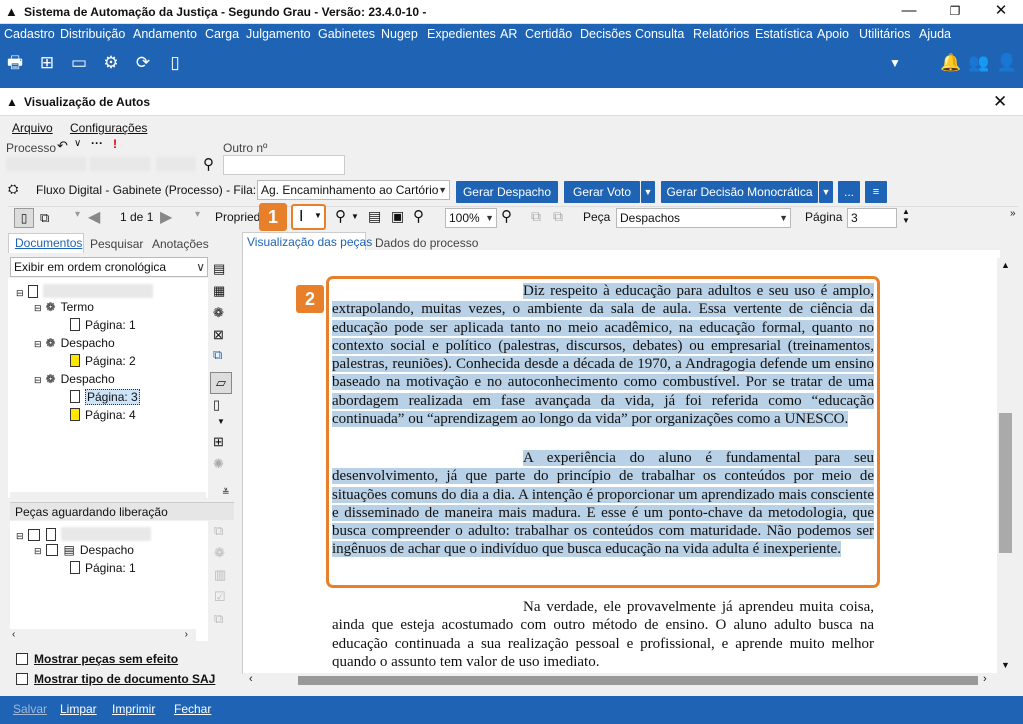 This screenshot has width=1023, height=724. Describe the element at coordinates (353, 190) in the screenshot. I see `fila-select: Ag. Encaminhamento ao Cartório ▼` at that location.